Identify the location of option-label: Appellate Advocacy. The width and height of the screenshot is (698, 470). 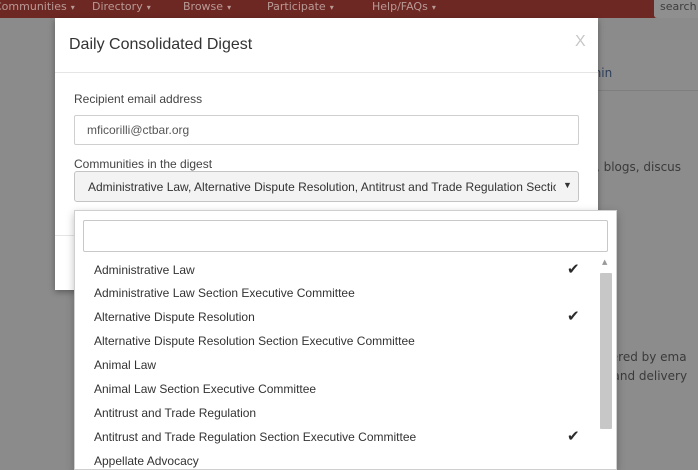
(146, 461).